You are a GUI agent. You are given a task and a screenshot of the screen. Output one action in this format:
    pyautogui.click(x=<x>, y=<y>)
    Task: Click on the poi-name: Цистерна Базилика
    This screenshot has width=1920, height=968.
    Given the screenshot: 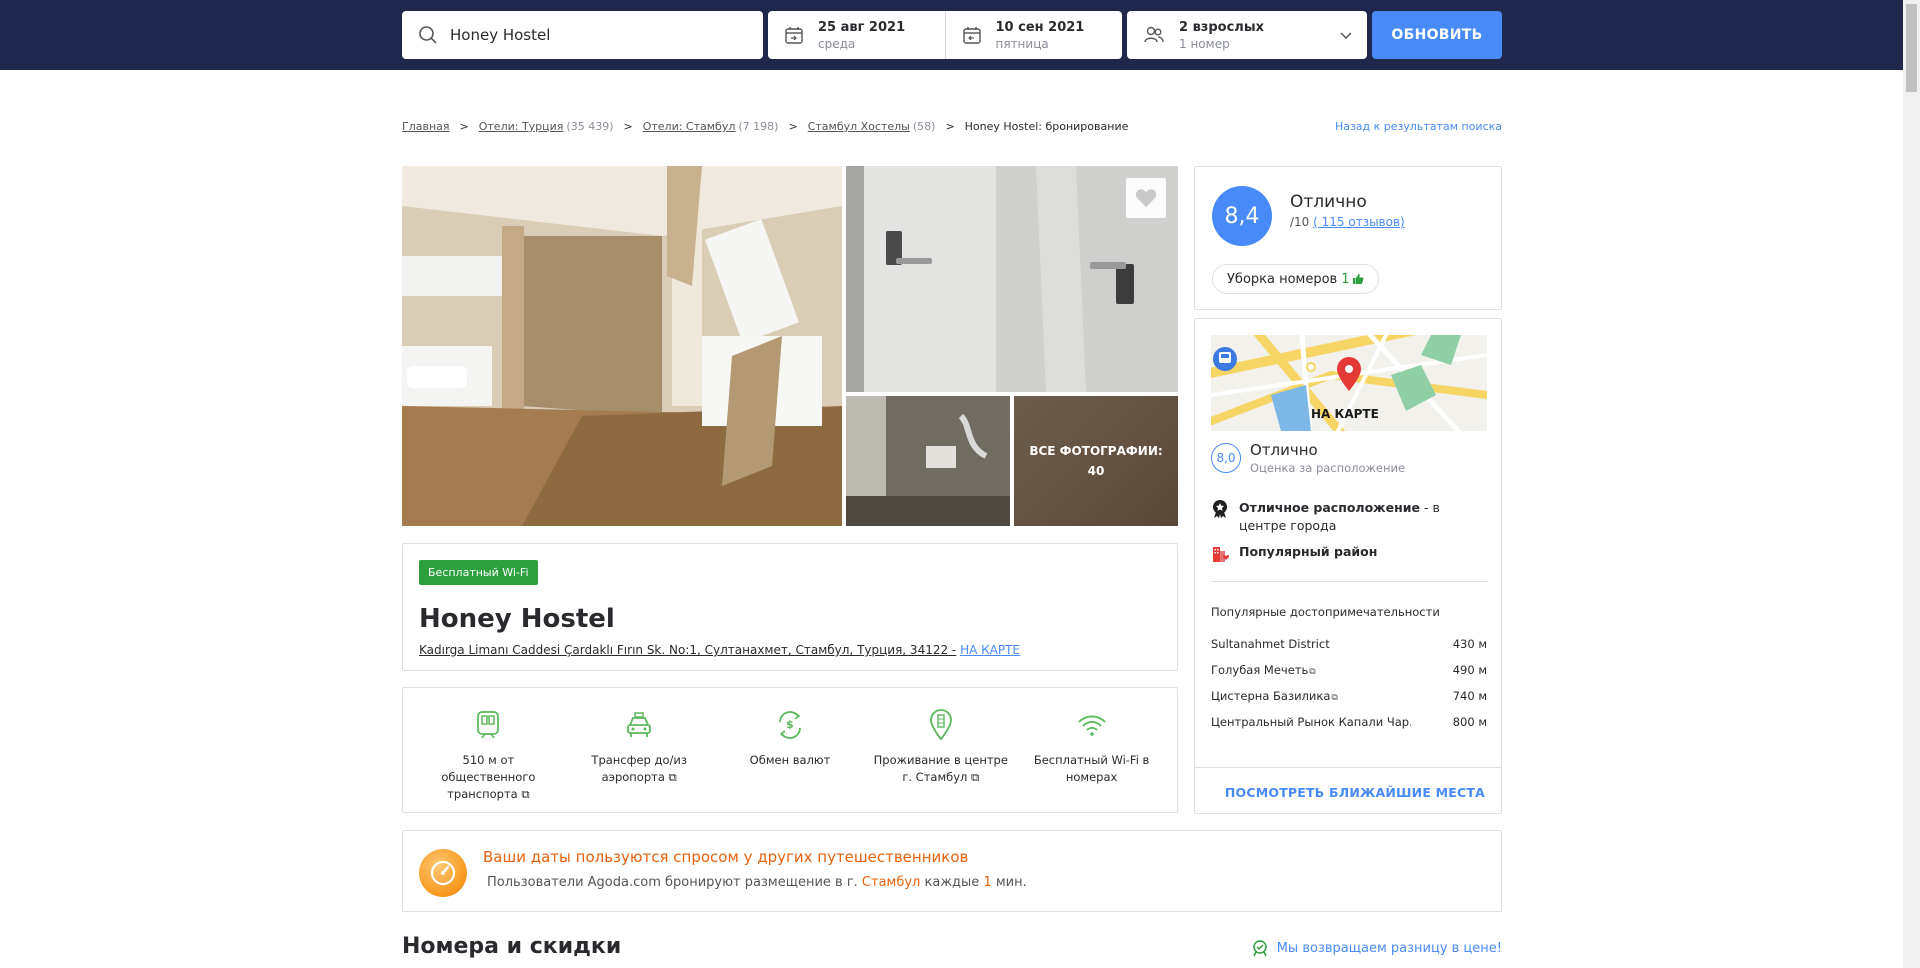 What is the action you would take?
    pyautogui.click(x=1271, y=696)
    